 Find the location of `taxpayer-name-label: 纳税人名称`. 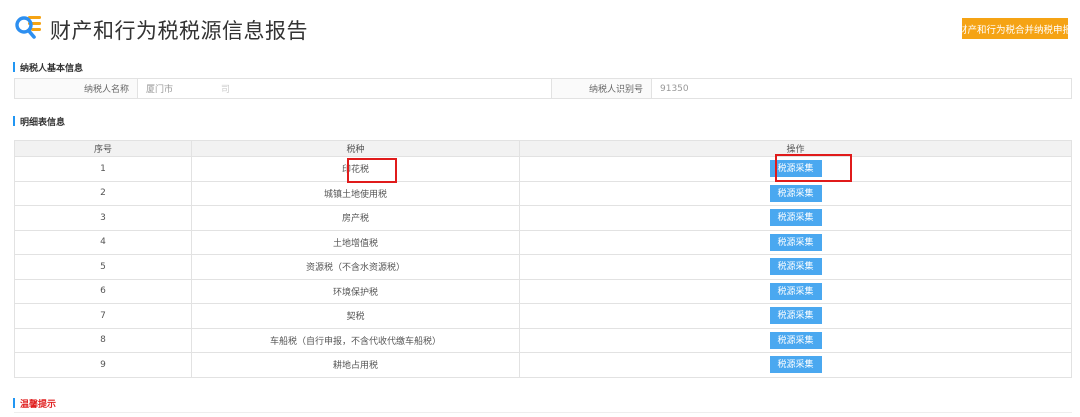

taxpayer-name-label: 纳税人名称 is located at coordinates (76, 88).